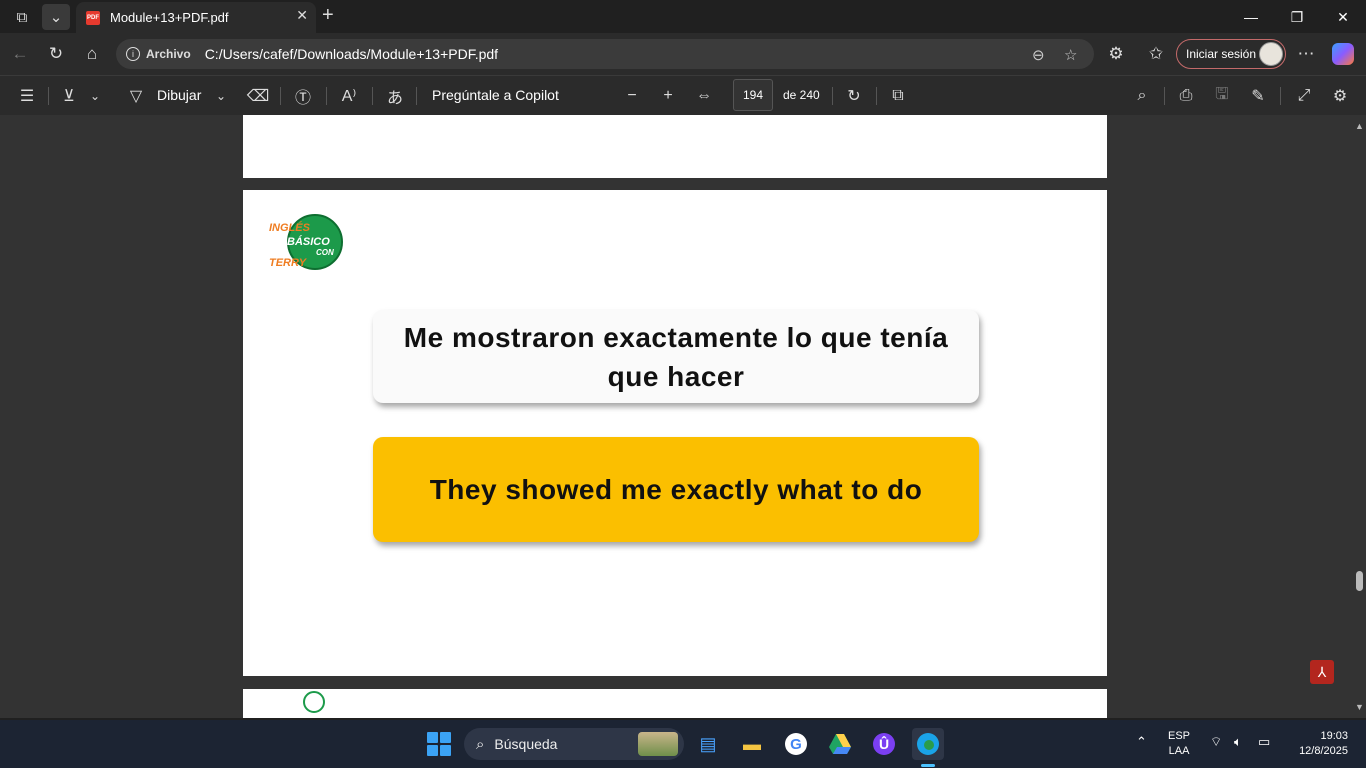 This screenshot has width=1366, height=768. I want to click on save-as-icon: ✎, so click(1258, 96).